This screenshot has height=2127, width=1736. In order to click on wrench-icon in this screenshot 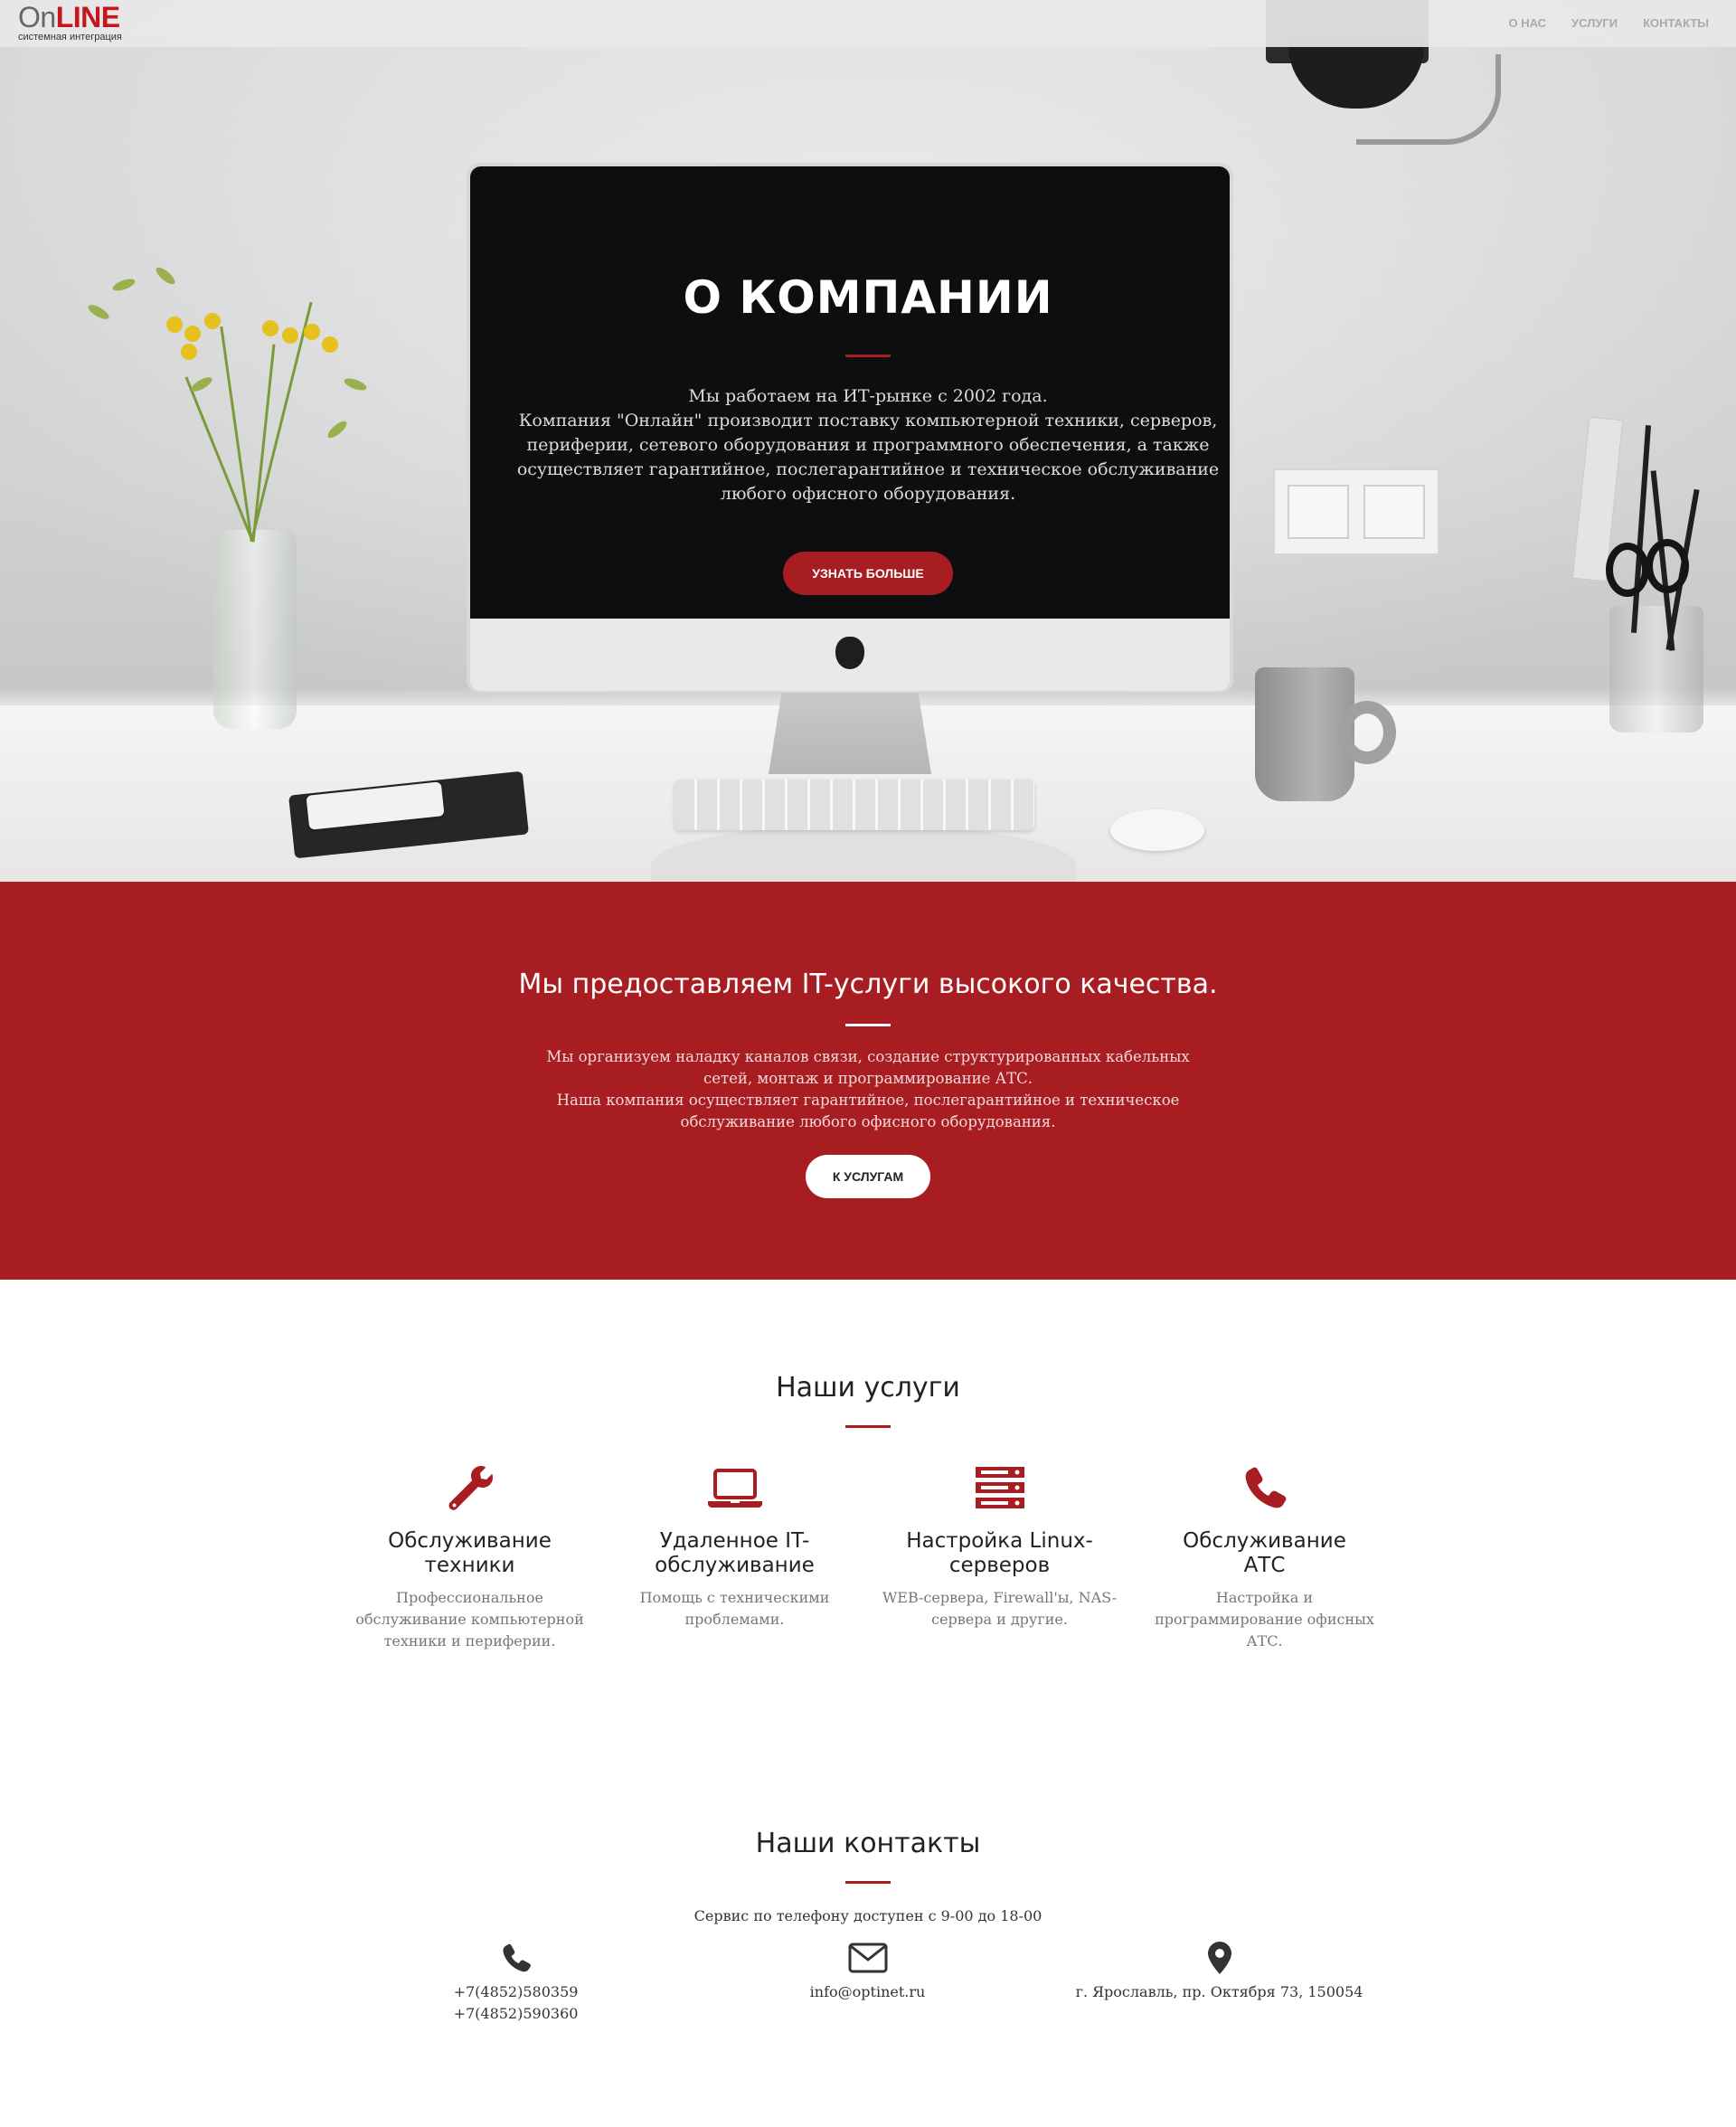, I will do `click(469, 1488)`.